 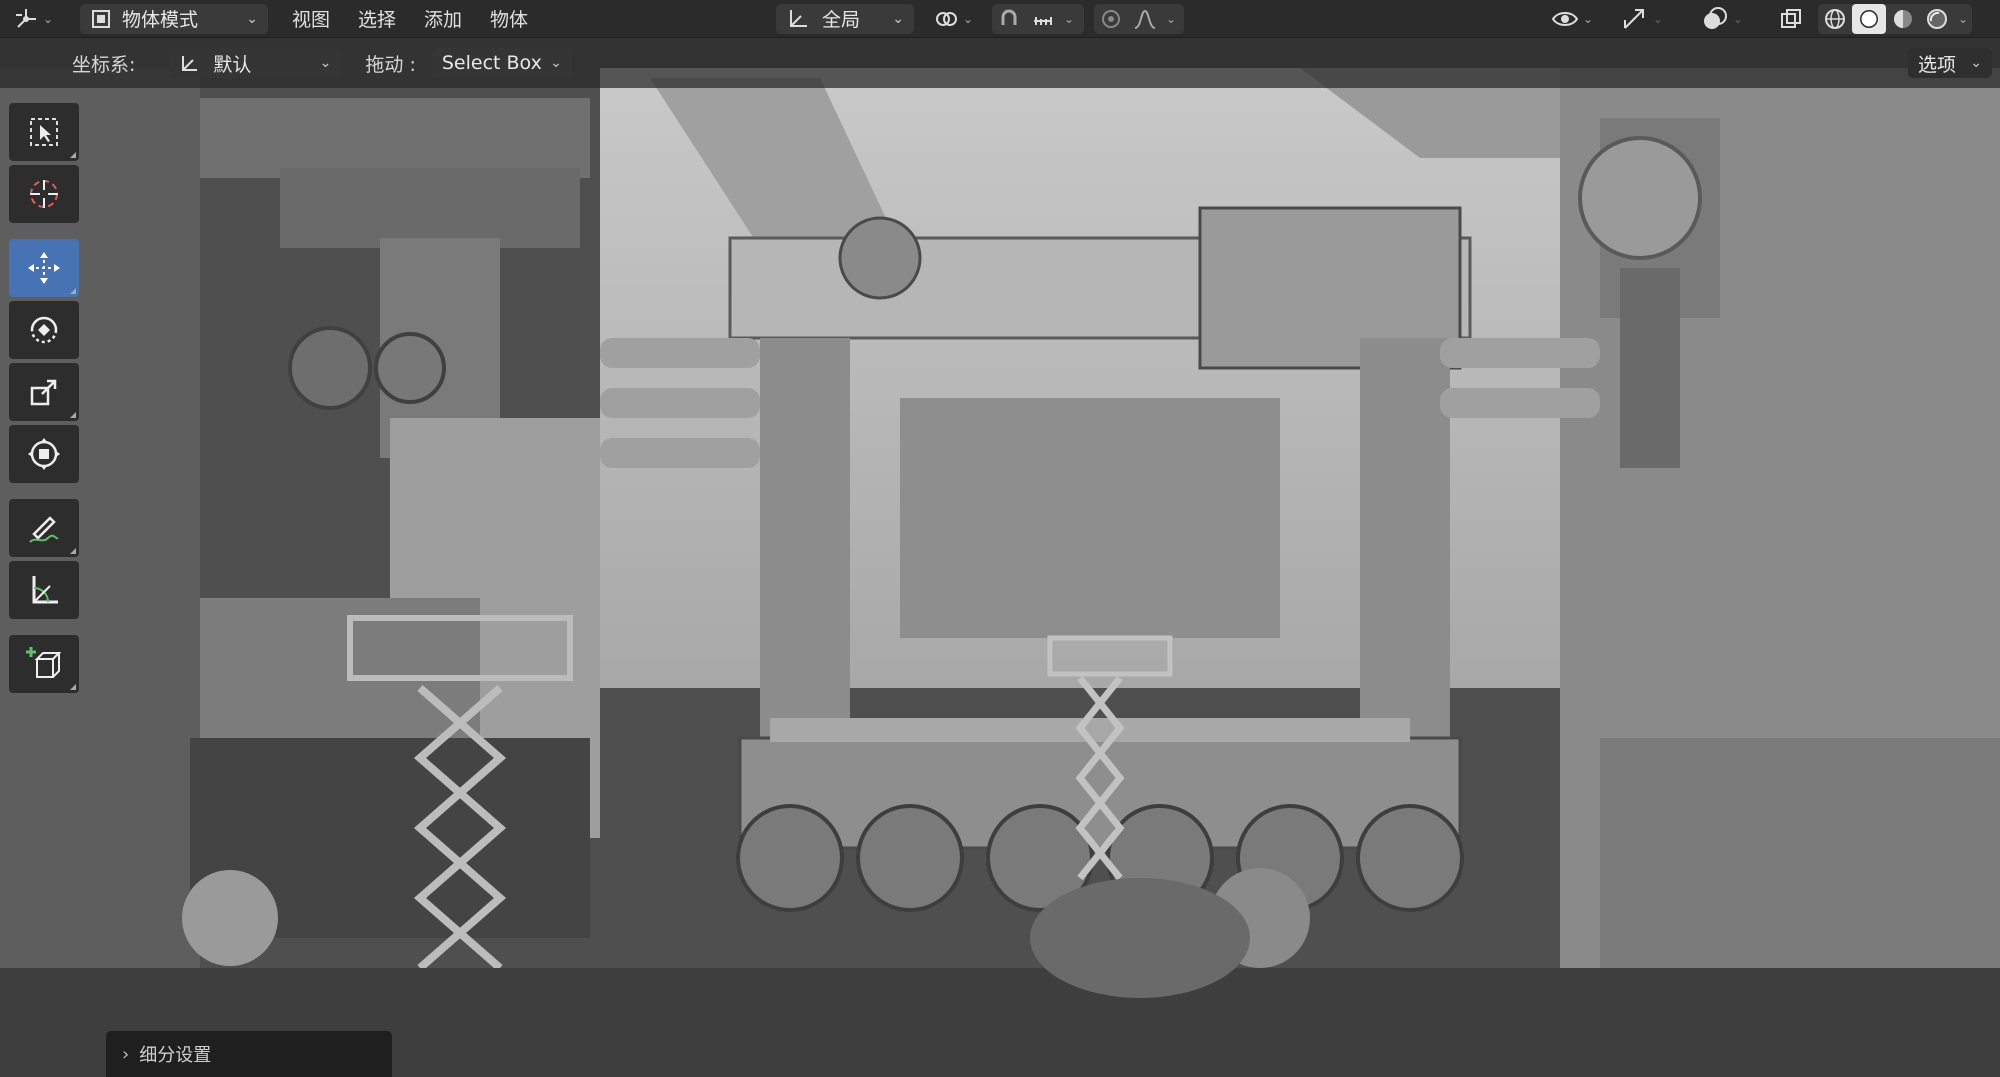 I want to click on move-icon, so click(x=44, y=268).